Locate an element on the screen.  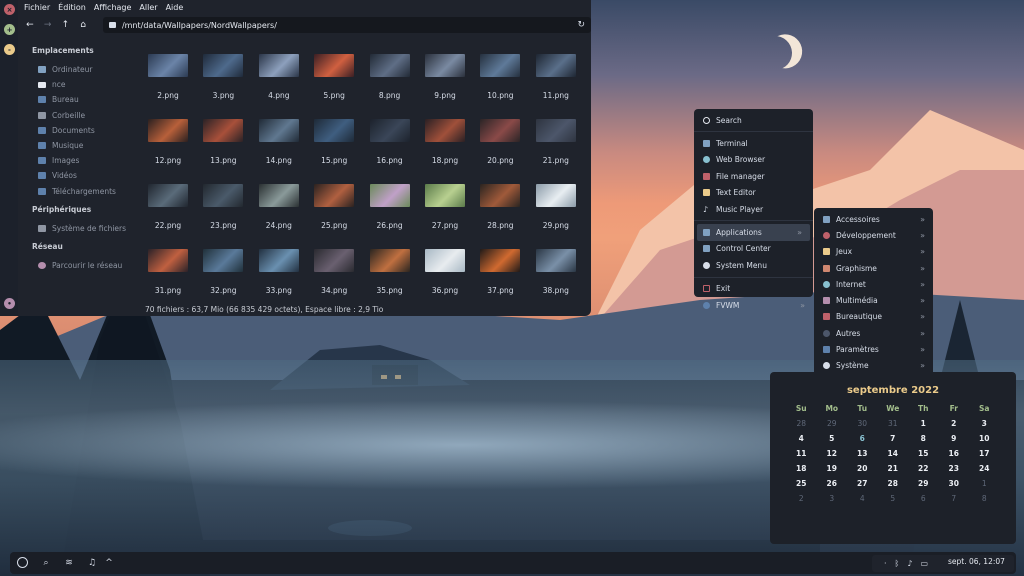
submenu-item-bureautique: Bureautique» is located at coordinates (873, 317).